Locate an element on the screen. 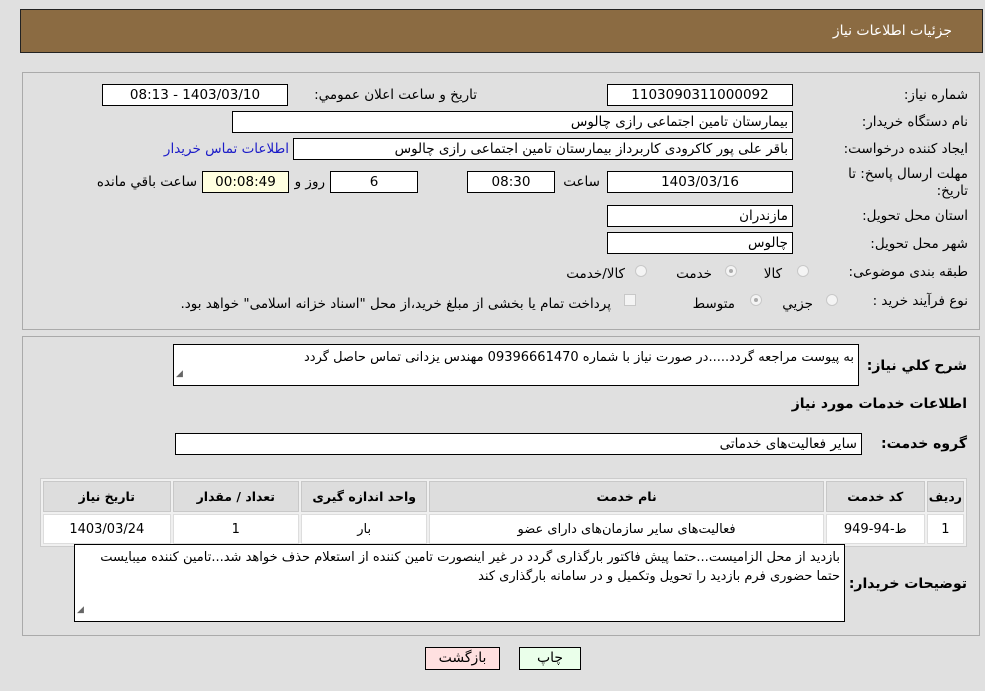 This screenshot has height=691, width=985. cell-row-number: 1 is located at coordinates (945, 529).